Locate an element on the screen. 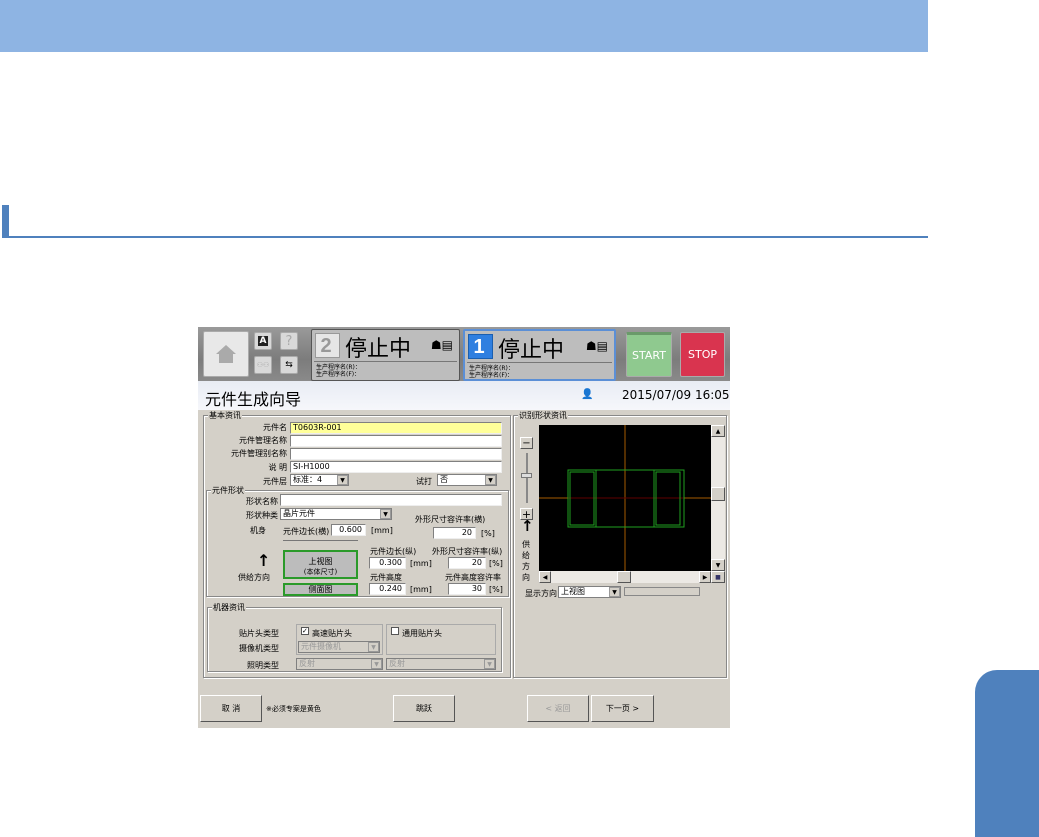 Image resolution: width=1039 pixels, height=837 pixels. title-bar: 元件生成向导 👤 2015/07/09 16:05 is located at coordinates (464, 395).